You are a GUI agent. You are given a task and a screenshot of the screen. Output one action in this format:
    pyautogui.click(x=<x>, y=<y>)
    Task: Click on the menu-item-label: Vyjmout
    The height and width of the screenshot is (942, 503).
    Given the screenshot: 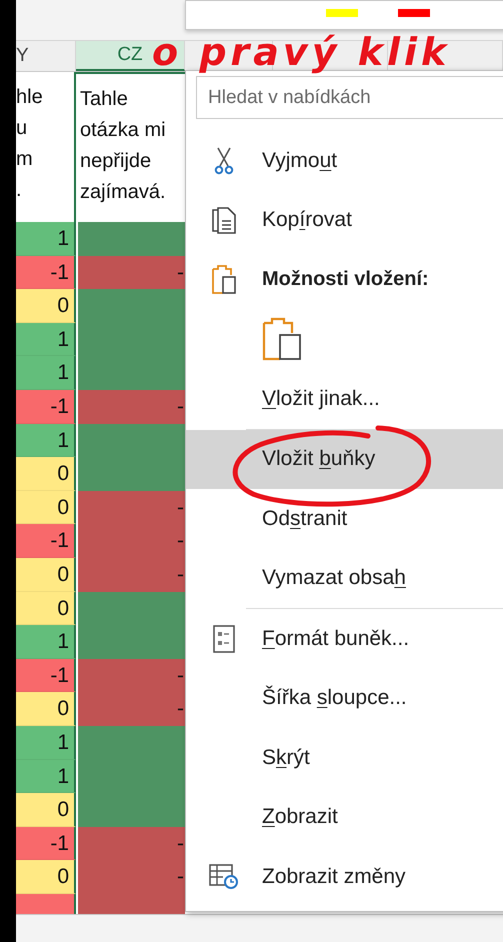 What is the action you would take?
    pyautogui.click(x=300, y=160)
    